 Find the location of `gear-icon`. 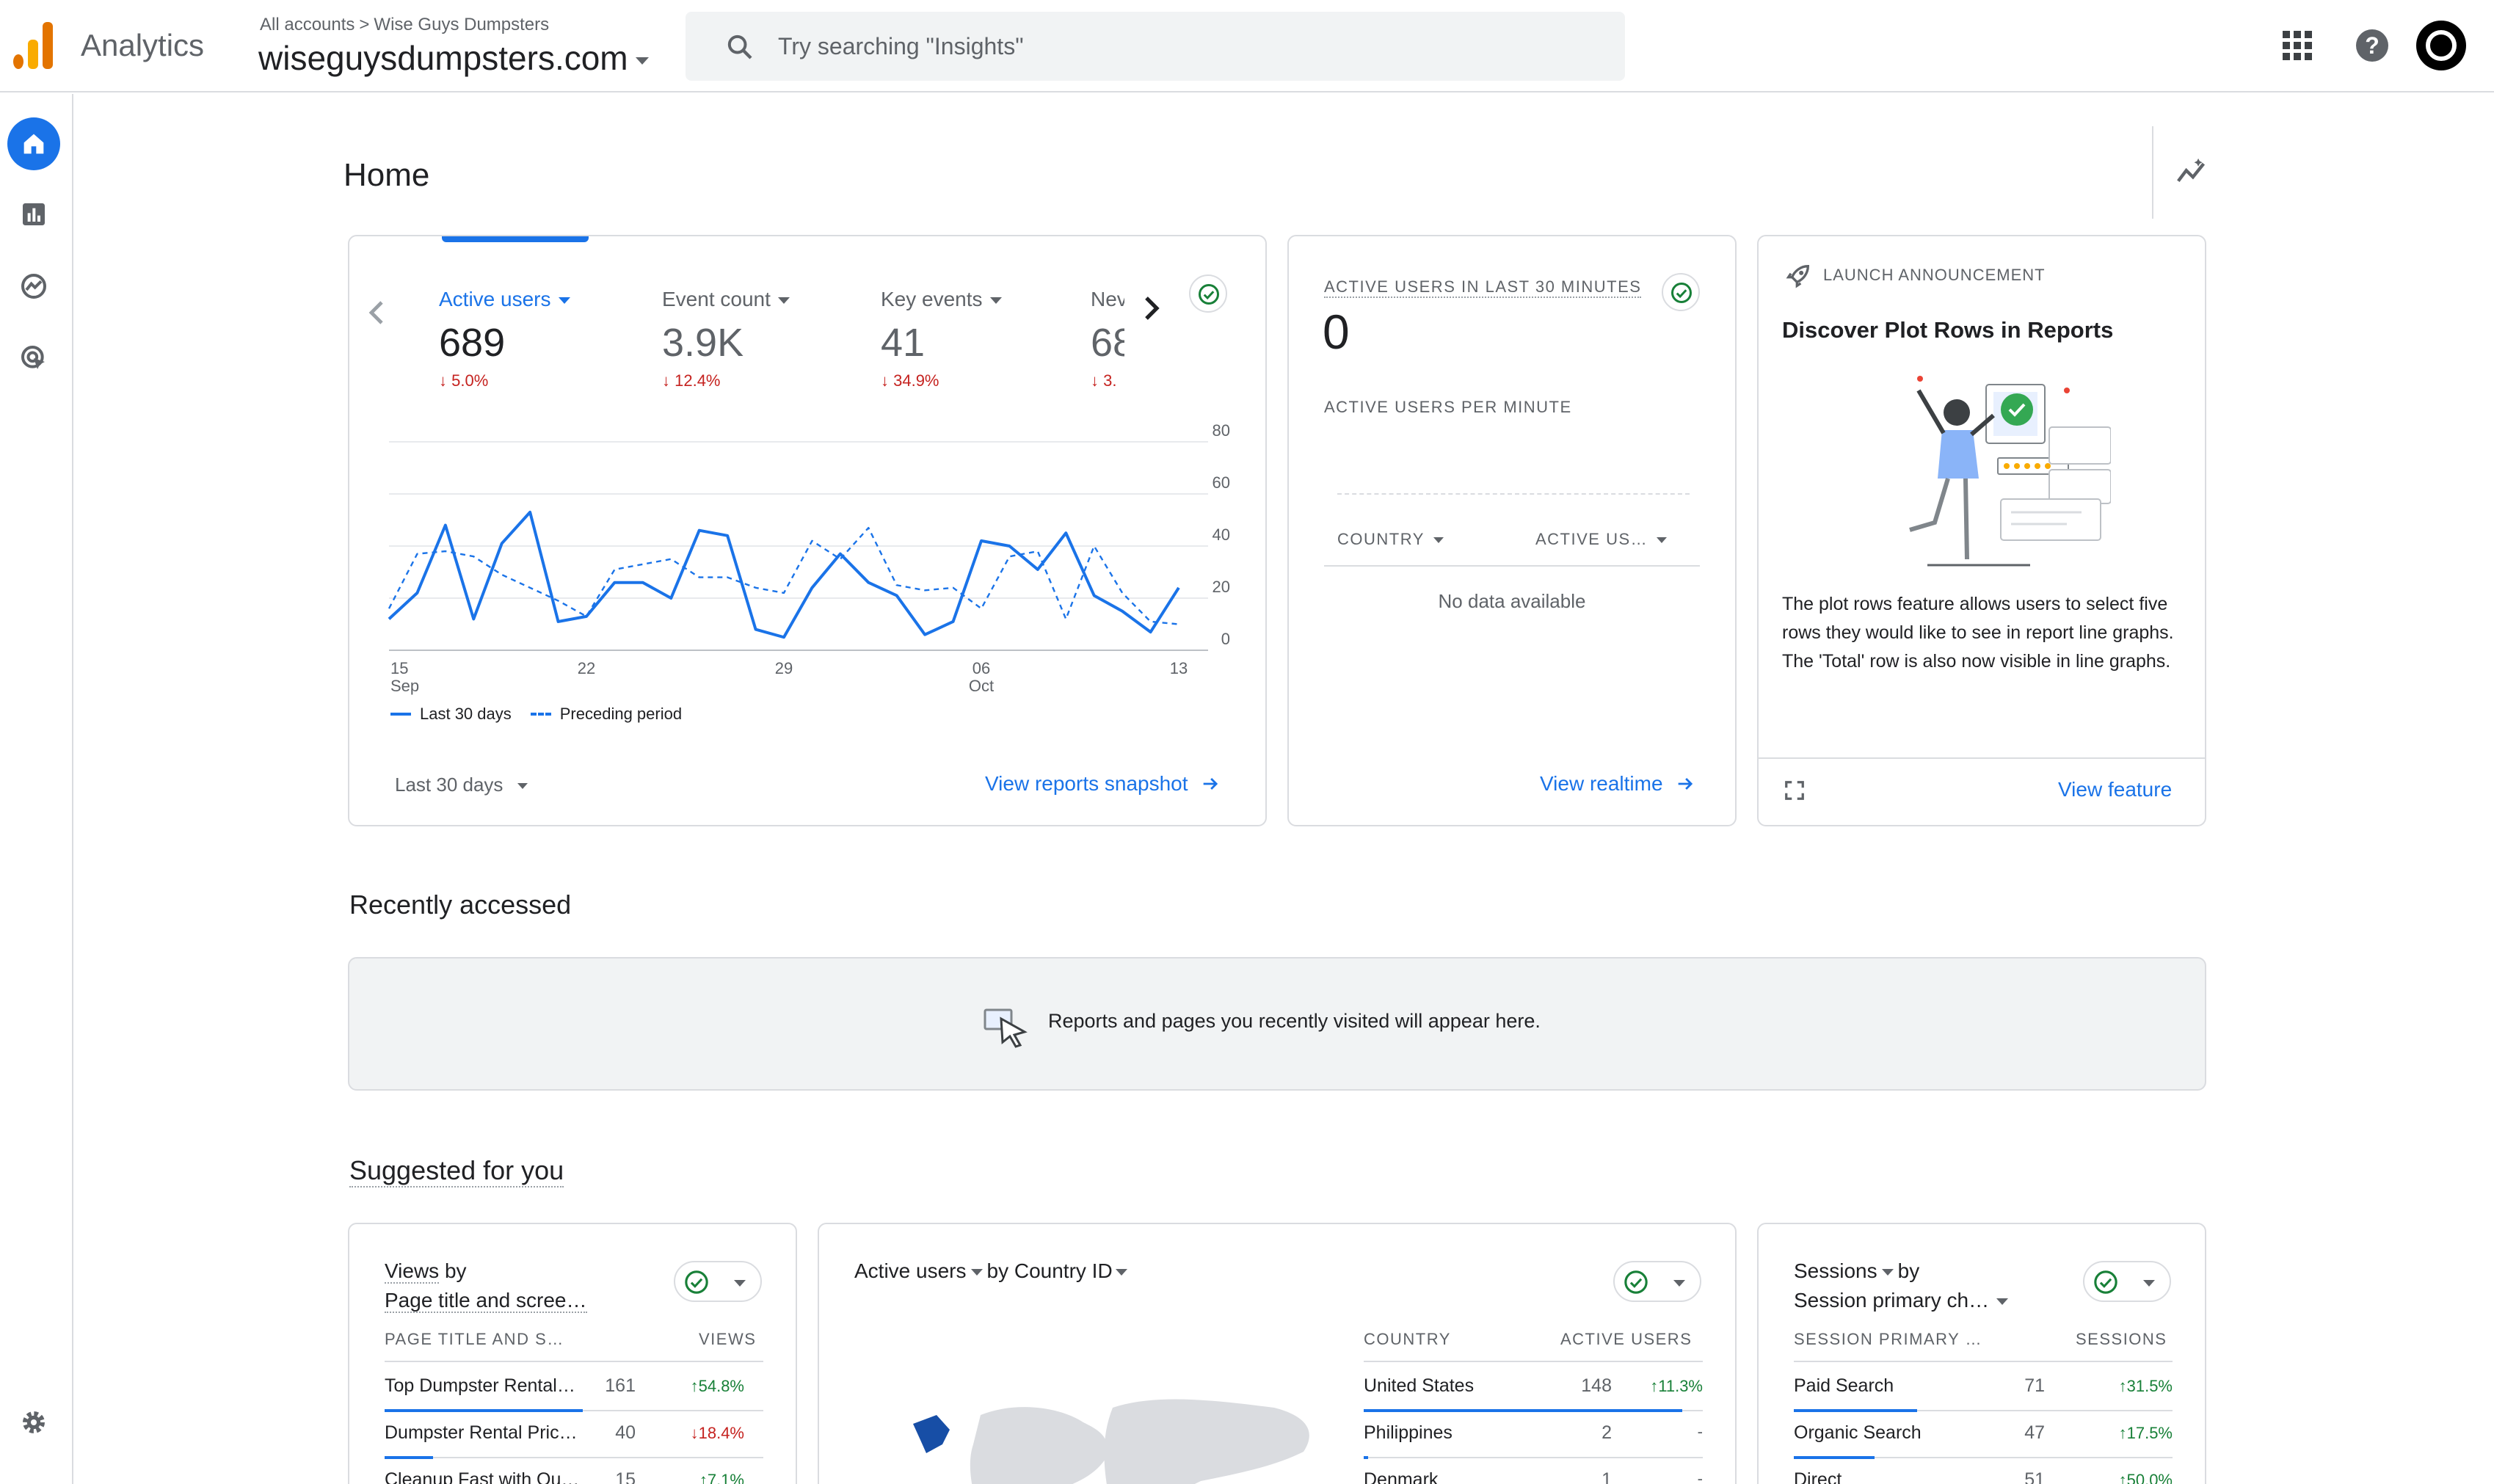

gear-icon is located at coordinates (34, 1422).